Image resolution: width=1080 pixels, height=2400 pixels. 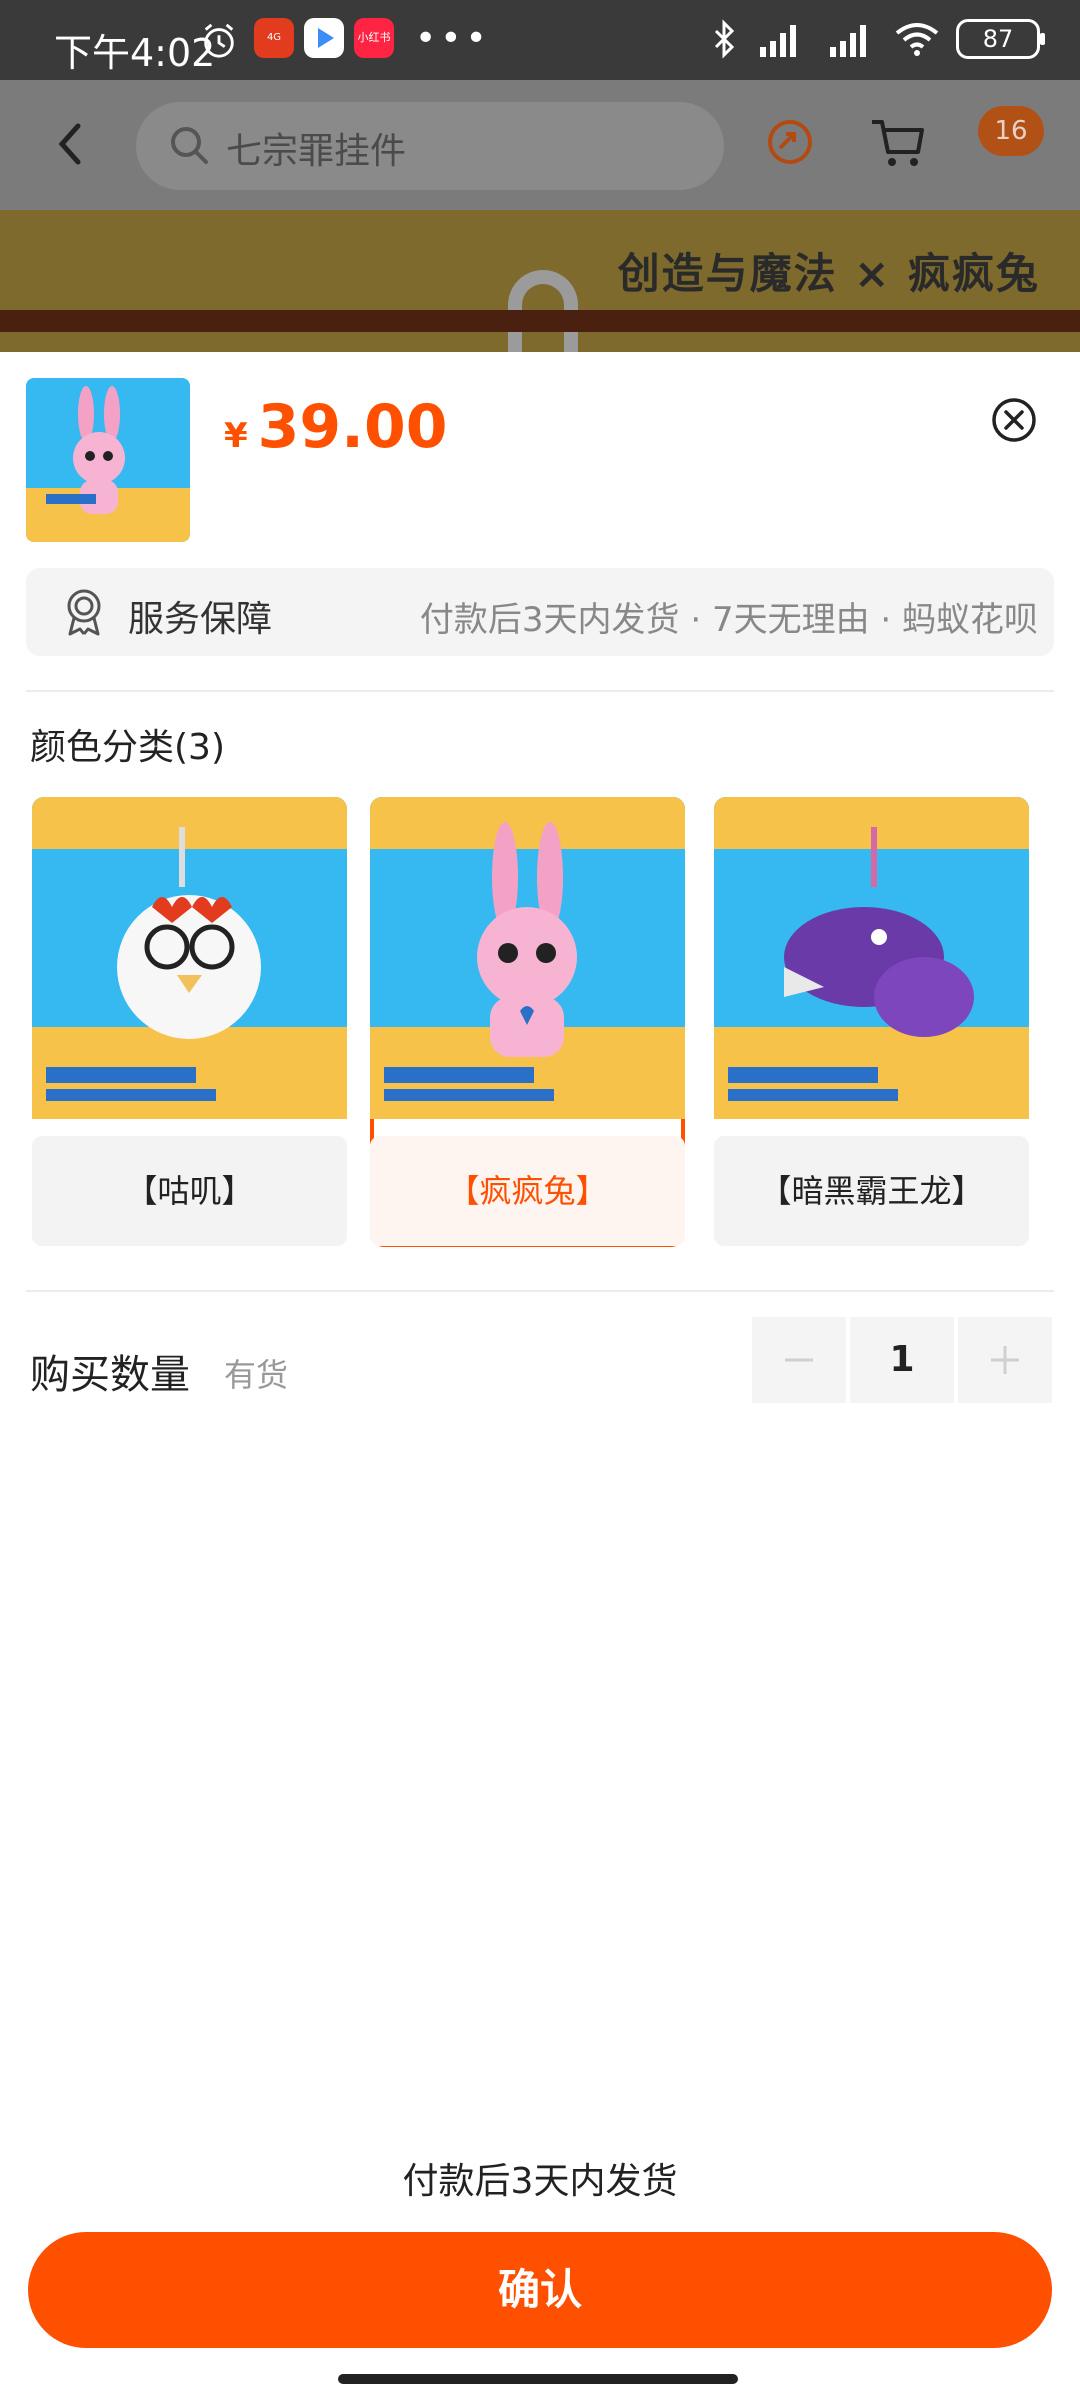 What do you see at coordinates (189, 145) in the screenshot?
I see `search-icon` at bounding box center [189, 145].